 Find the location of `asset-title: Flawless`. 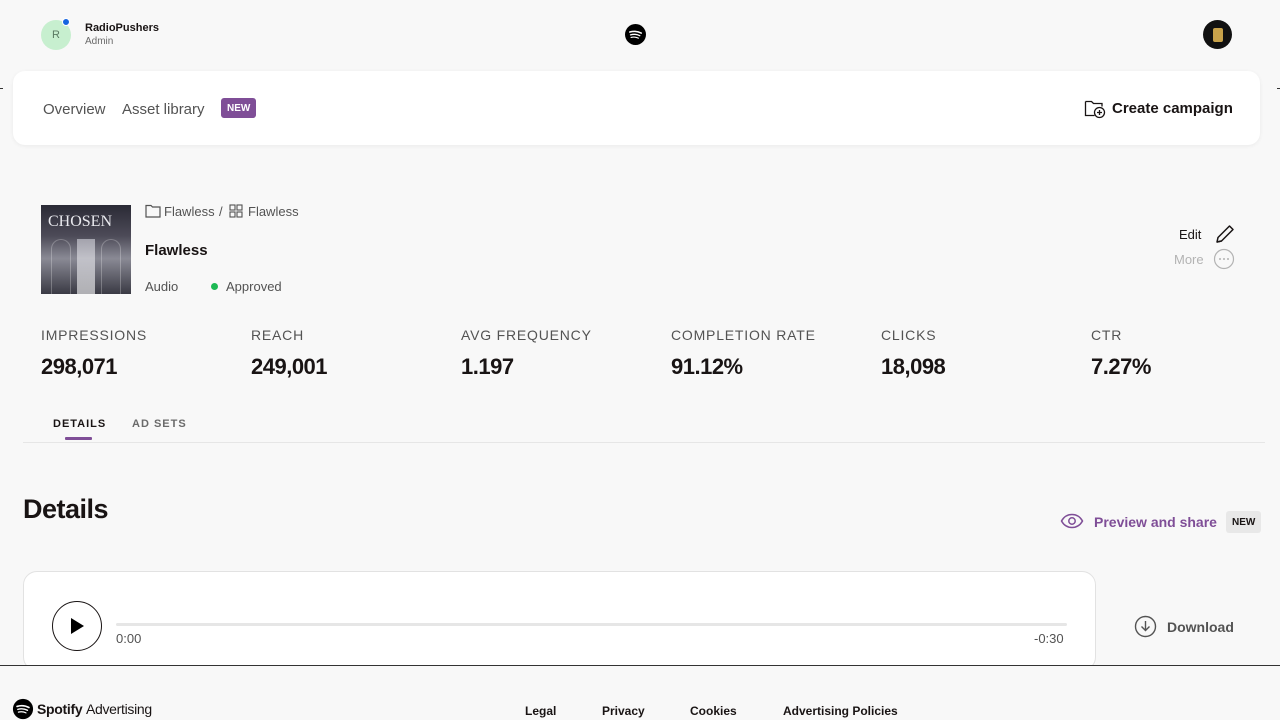

asset-title: Flawless is located at coordinates (176, 250).